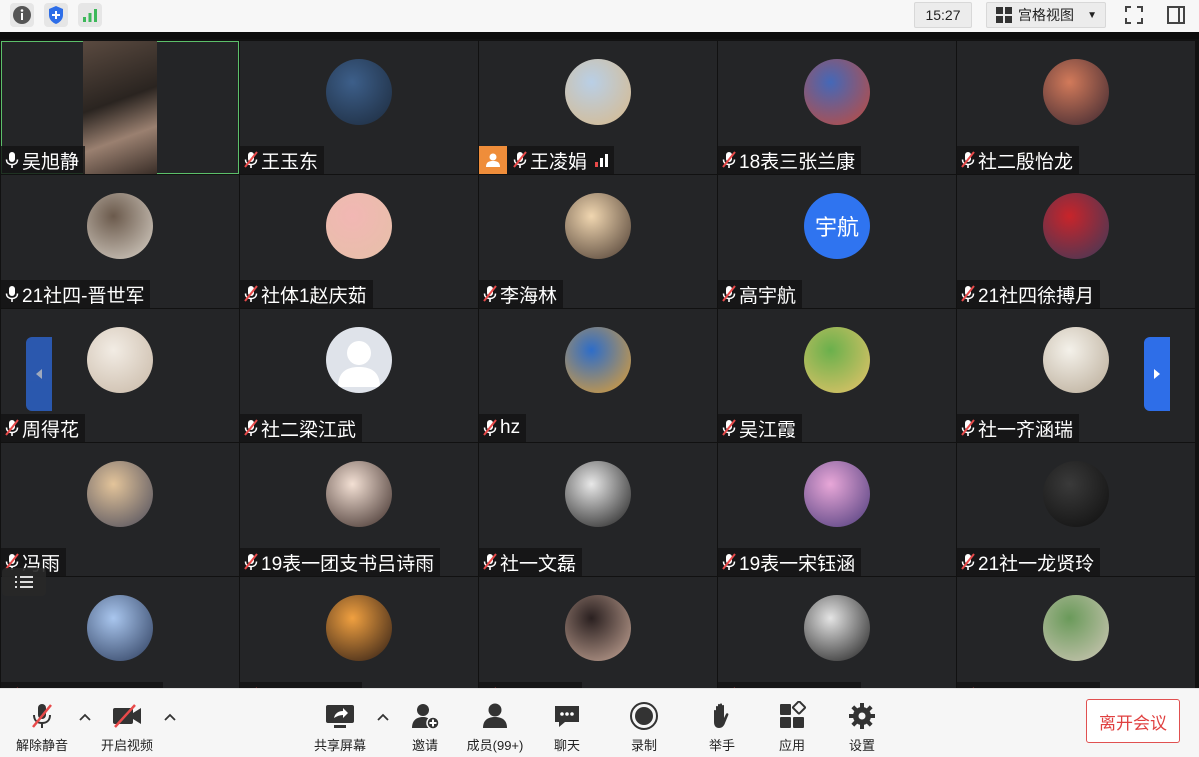 This screenshot has width=1199, height=757. Describe the element at coordinates (425, 727) in the screenshot. I see `invite-button: 邀请` at that location.